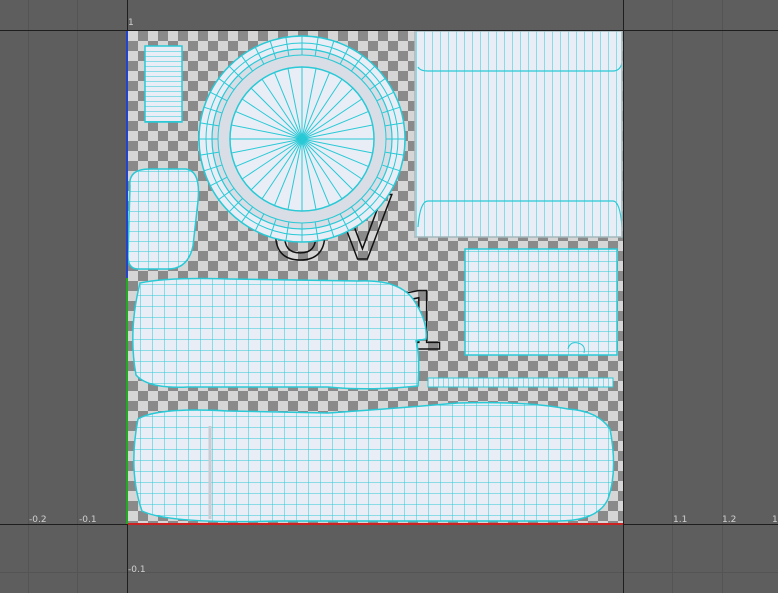 This screenshot has height=593, width=778. I want to click on uv-shell-large-grid, so click(518, 134).